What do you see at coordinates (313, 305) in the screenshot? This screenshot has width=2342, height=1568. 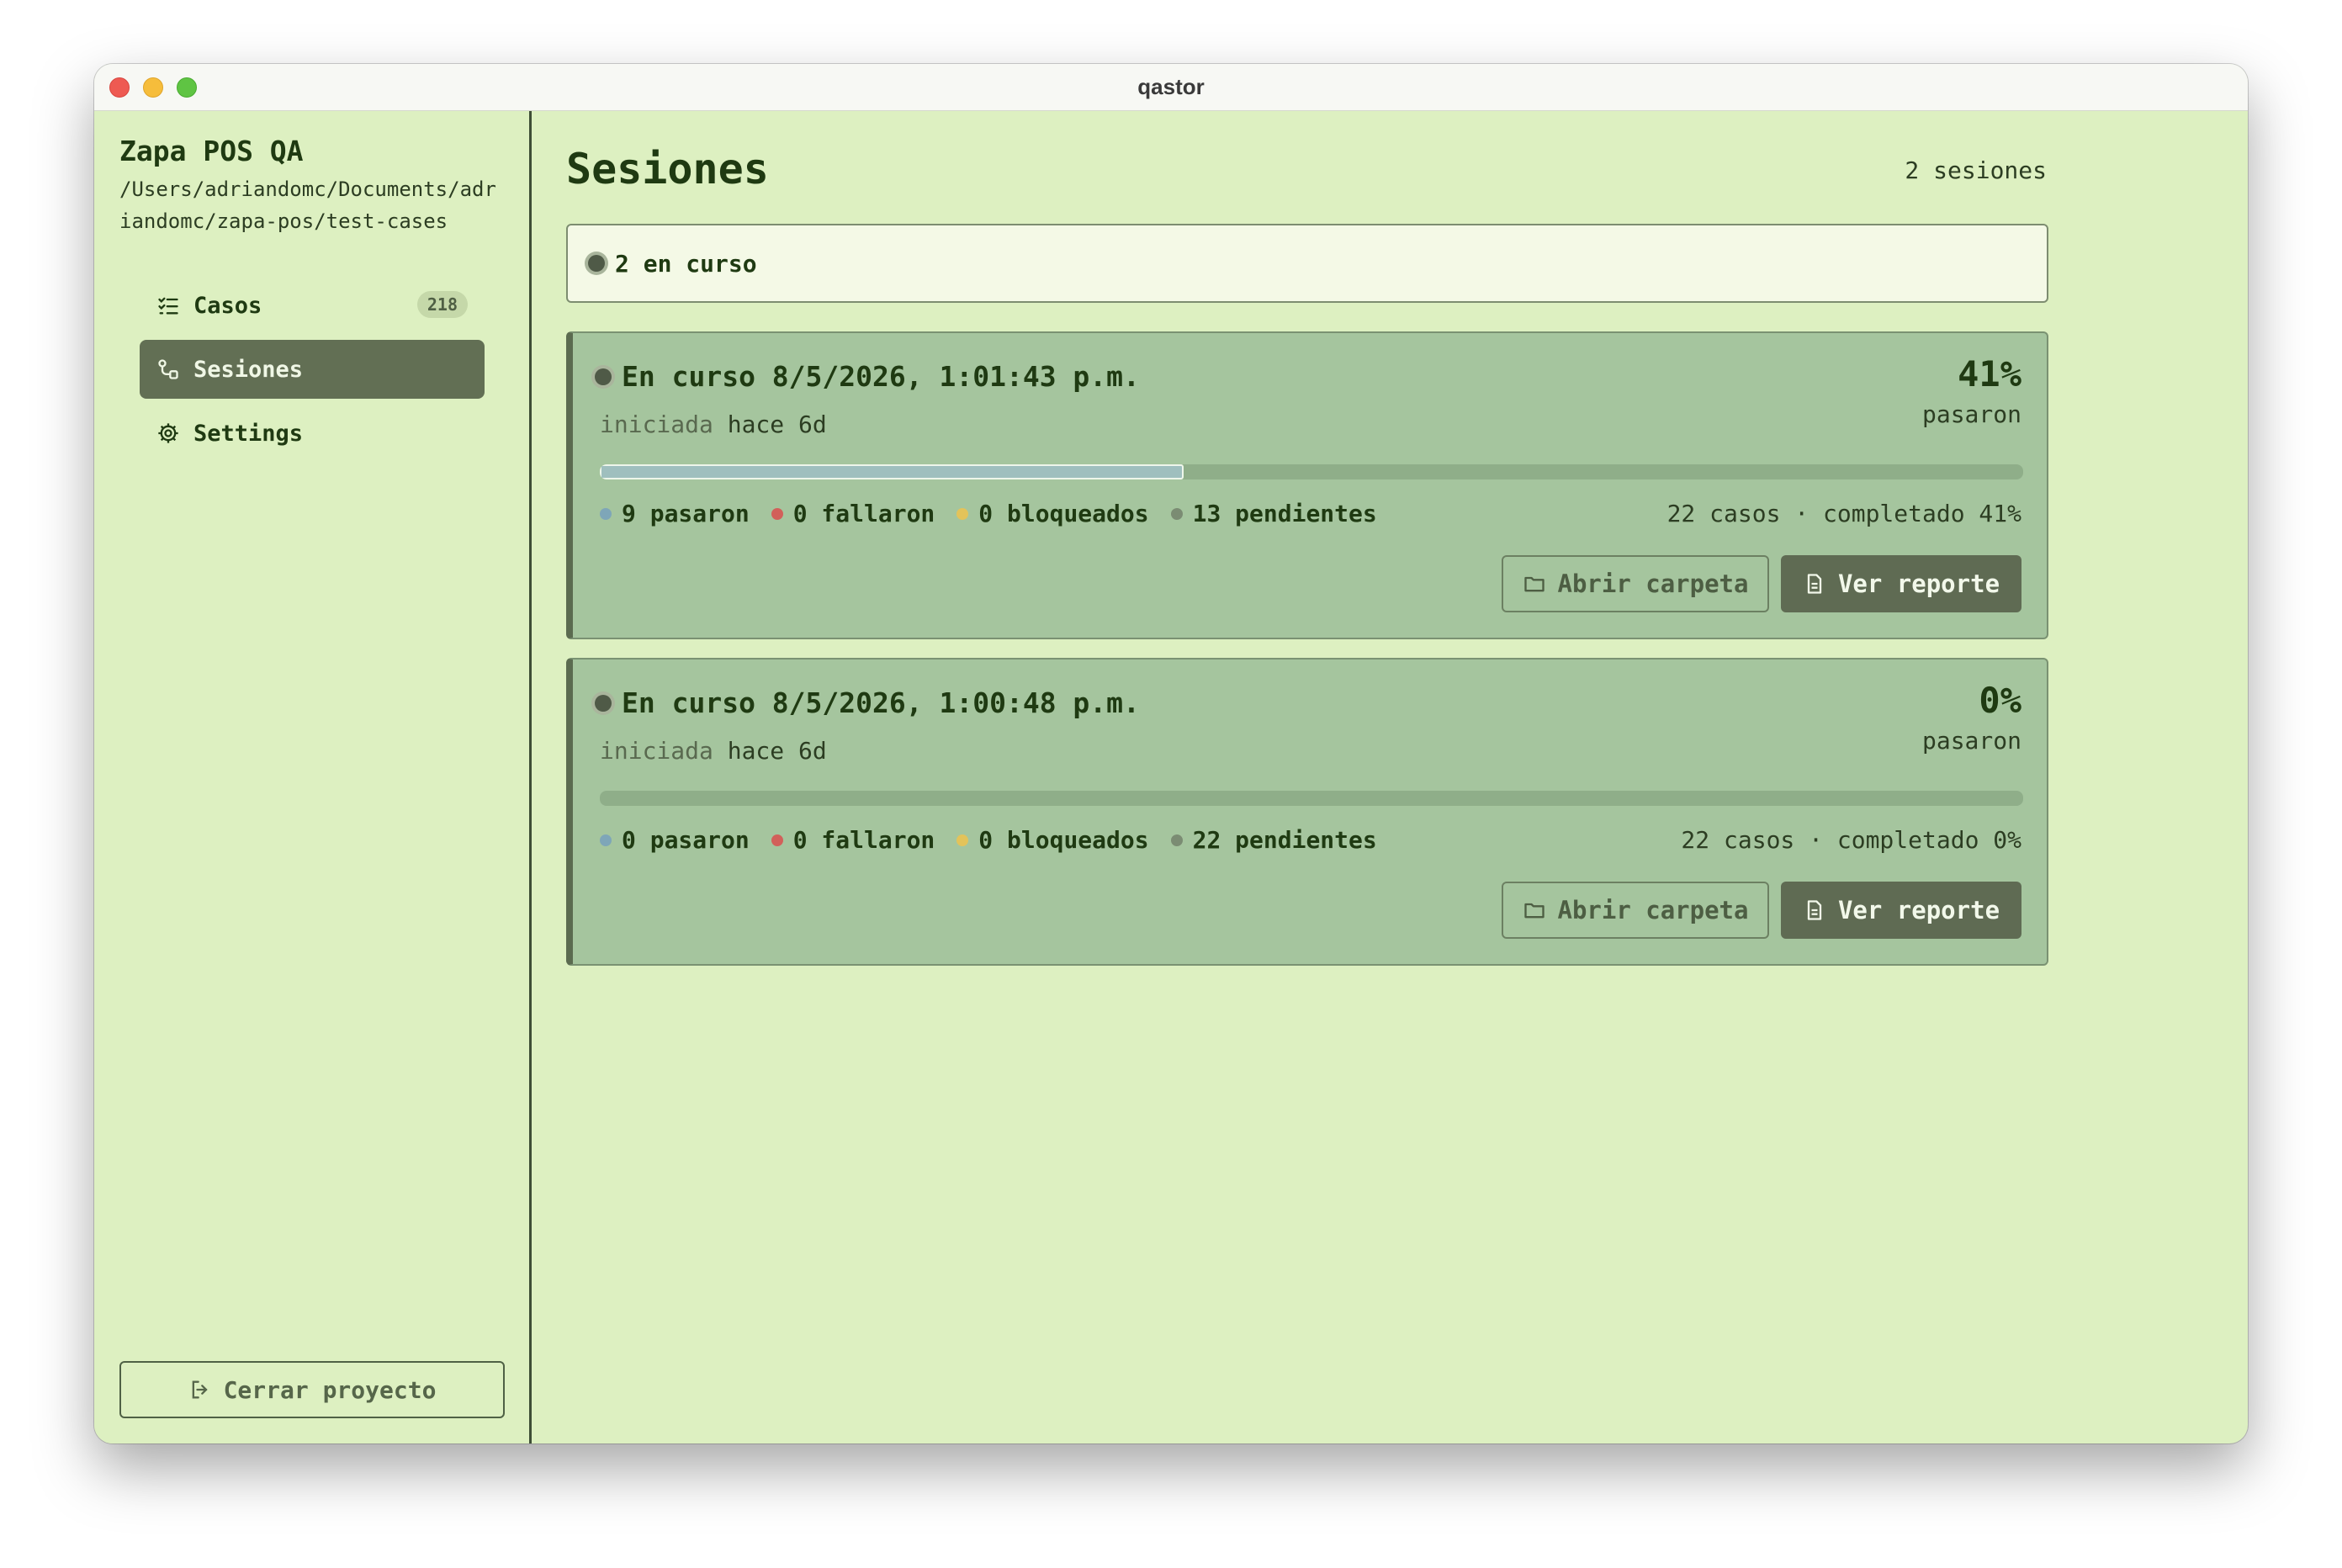 I see `sidebar-item-casos: Casos 218` at bounding box center [313, 305].